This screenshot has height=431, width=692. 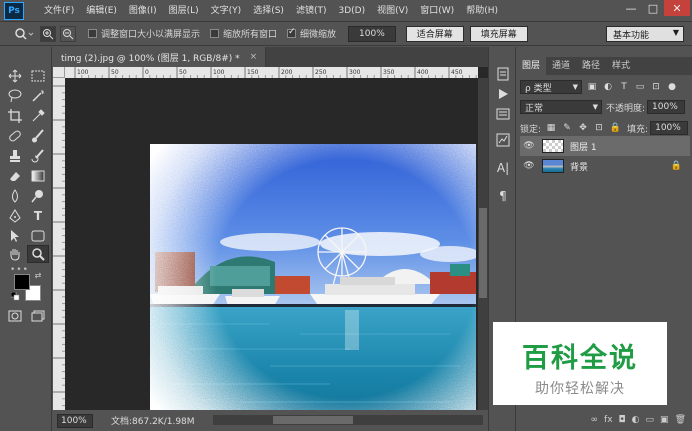 What do you see at coordinates (160, 57) in the screenshot?
I see `document-tab: timg (2).jpg @ 100% (图层 1, RGB/8#) * ×` at bounding box center [160, 57].